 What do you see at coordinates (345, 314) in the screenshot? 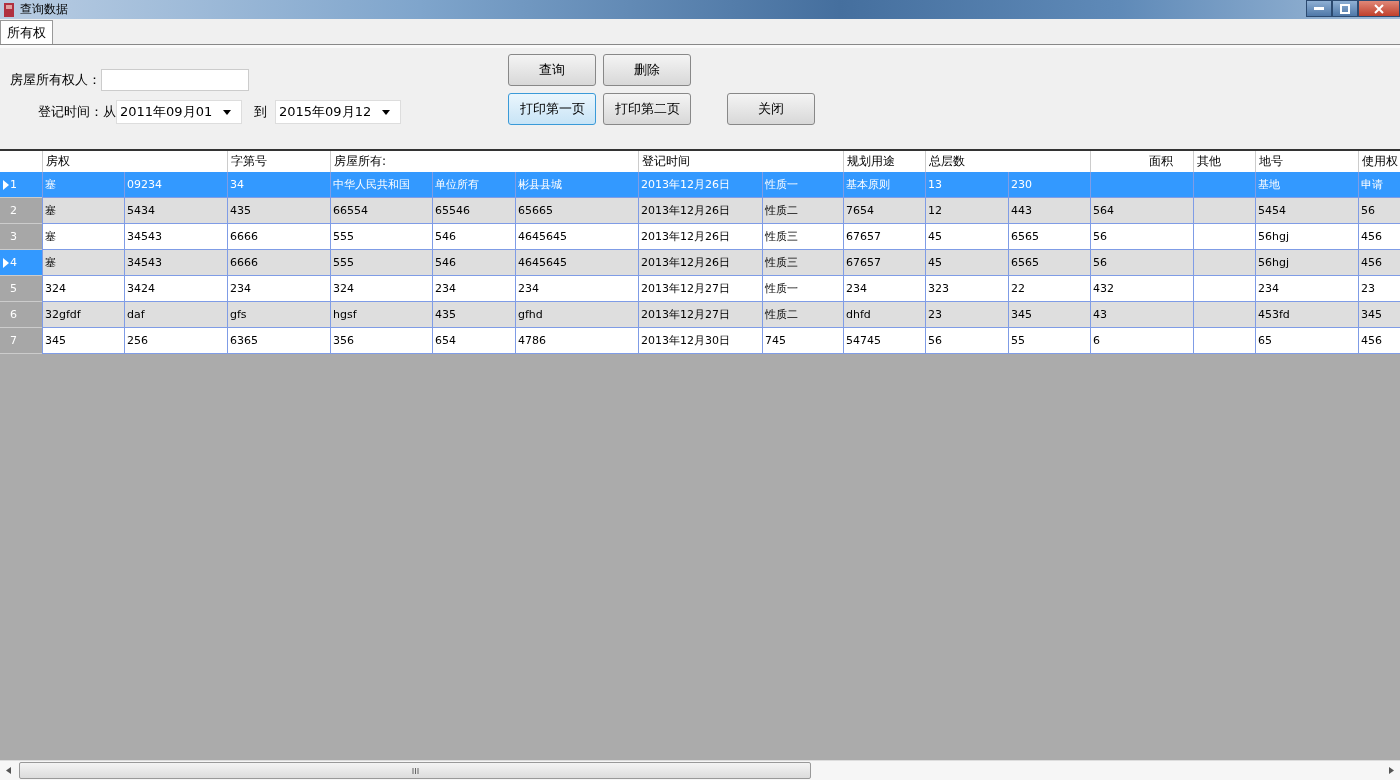
I see `table-cell: hgsf` at bounding box center [345, 314].